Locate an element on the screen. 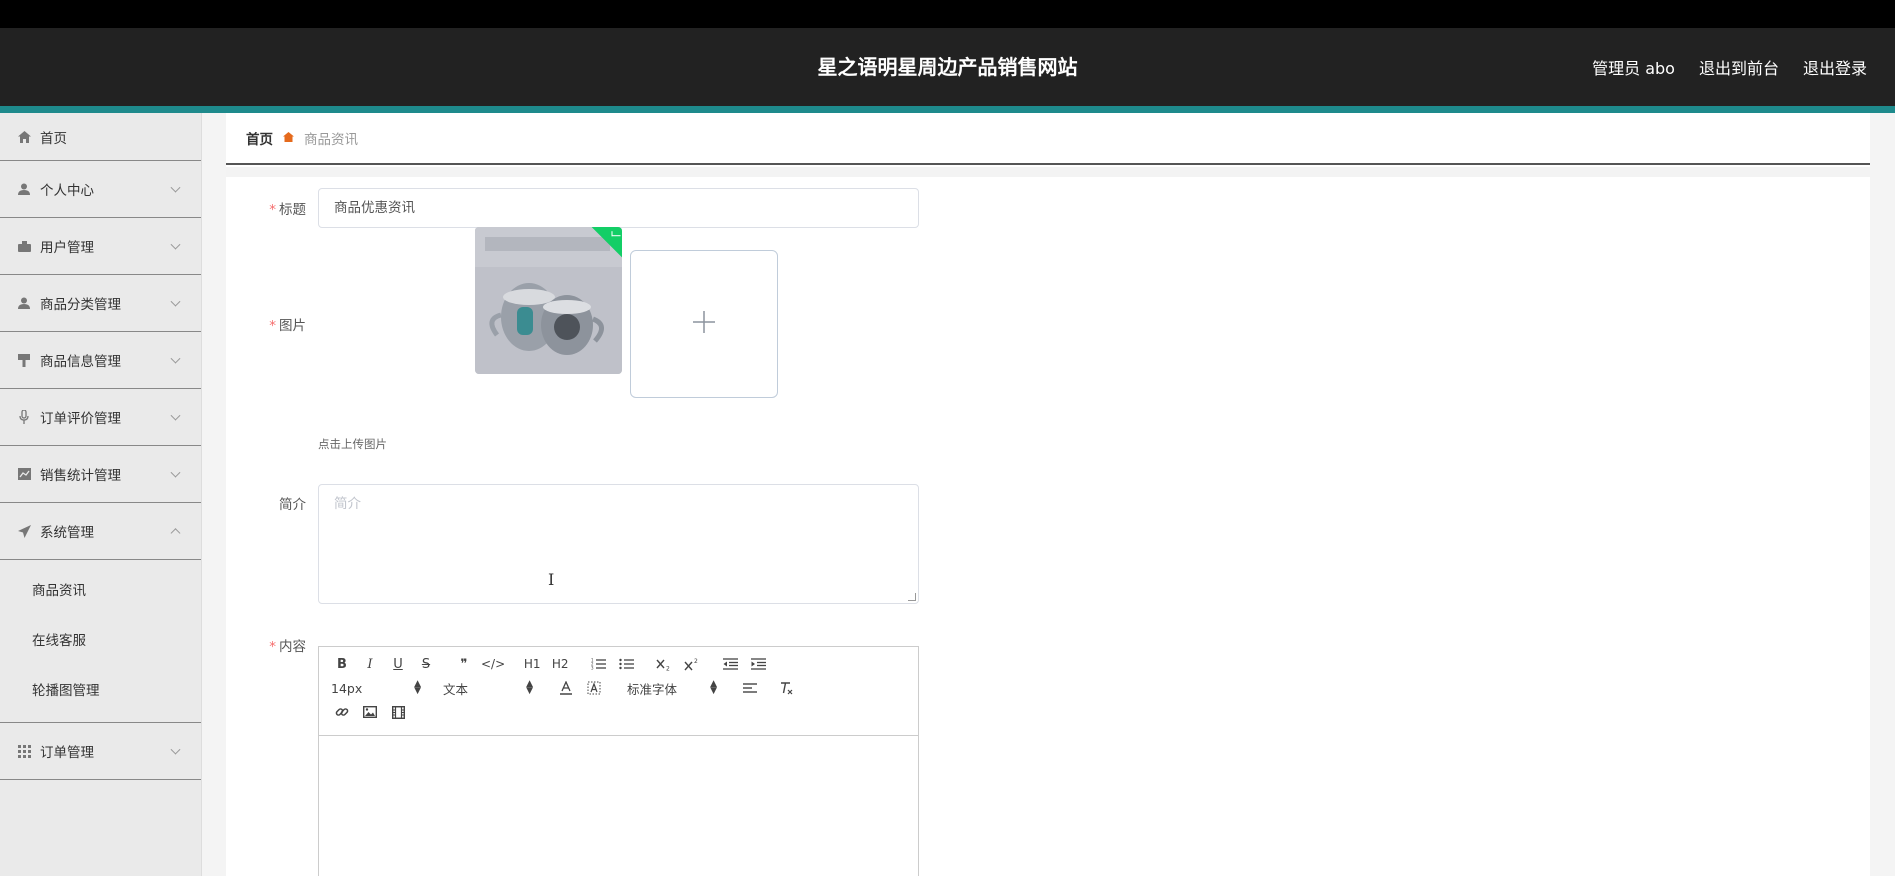 The image size is (1895, 876). breadcrumb-home: 首页 is located at coordinates (259, 138).